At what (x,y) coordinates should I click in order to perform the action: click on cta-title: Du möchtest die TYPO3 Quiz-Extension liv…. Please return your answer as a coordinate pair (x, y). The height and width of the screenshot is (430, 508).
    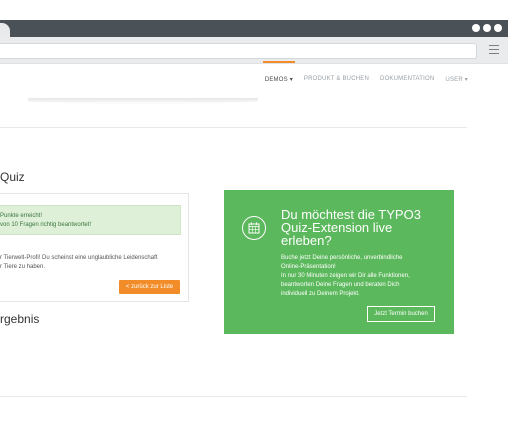
    Looking at the image, I should click on (361, 227).